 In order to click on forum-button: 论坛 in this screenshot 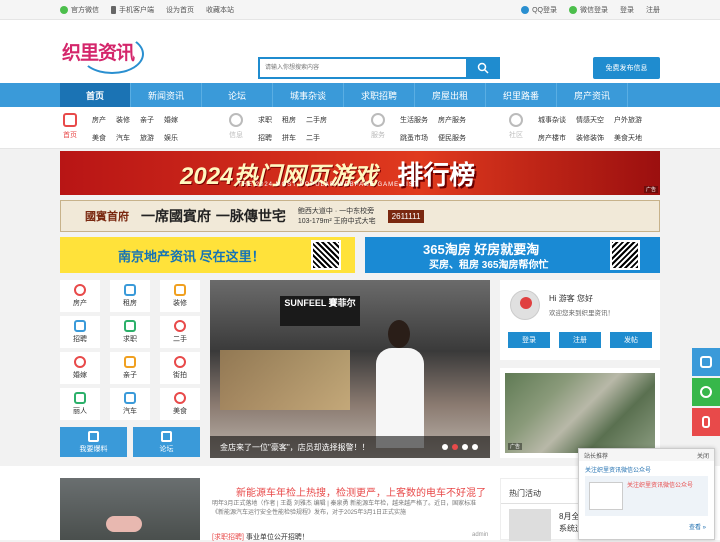, I will do `click(166, 442)`.